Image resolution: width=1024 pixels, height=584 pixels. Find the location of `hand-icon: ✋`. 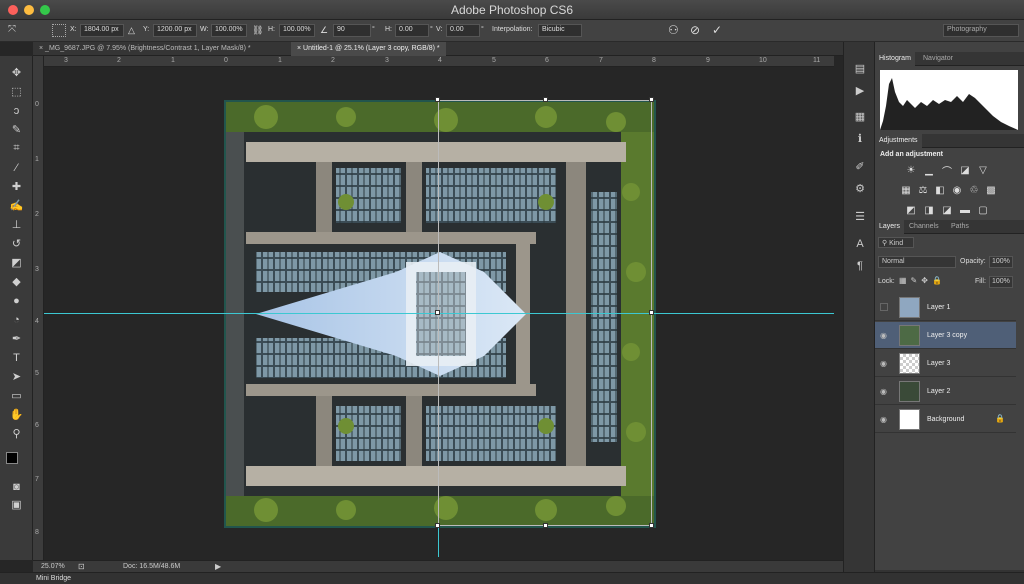

hand-icon: ✋ is located at coordinates (16, 414).